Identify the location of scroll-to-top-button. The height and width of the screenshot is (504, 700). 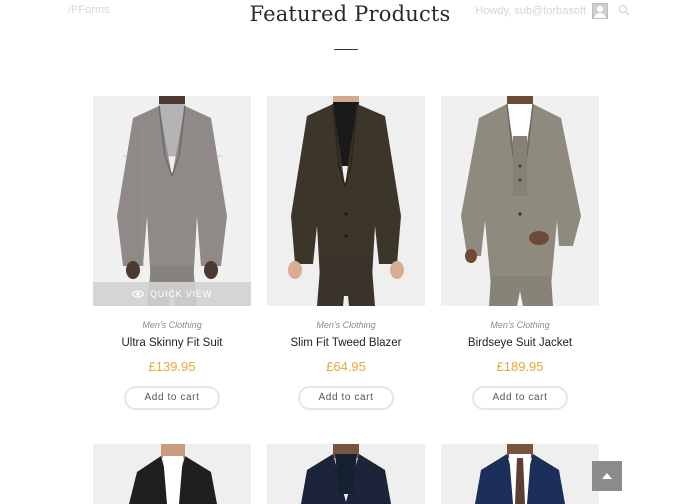
(607, 476).